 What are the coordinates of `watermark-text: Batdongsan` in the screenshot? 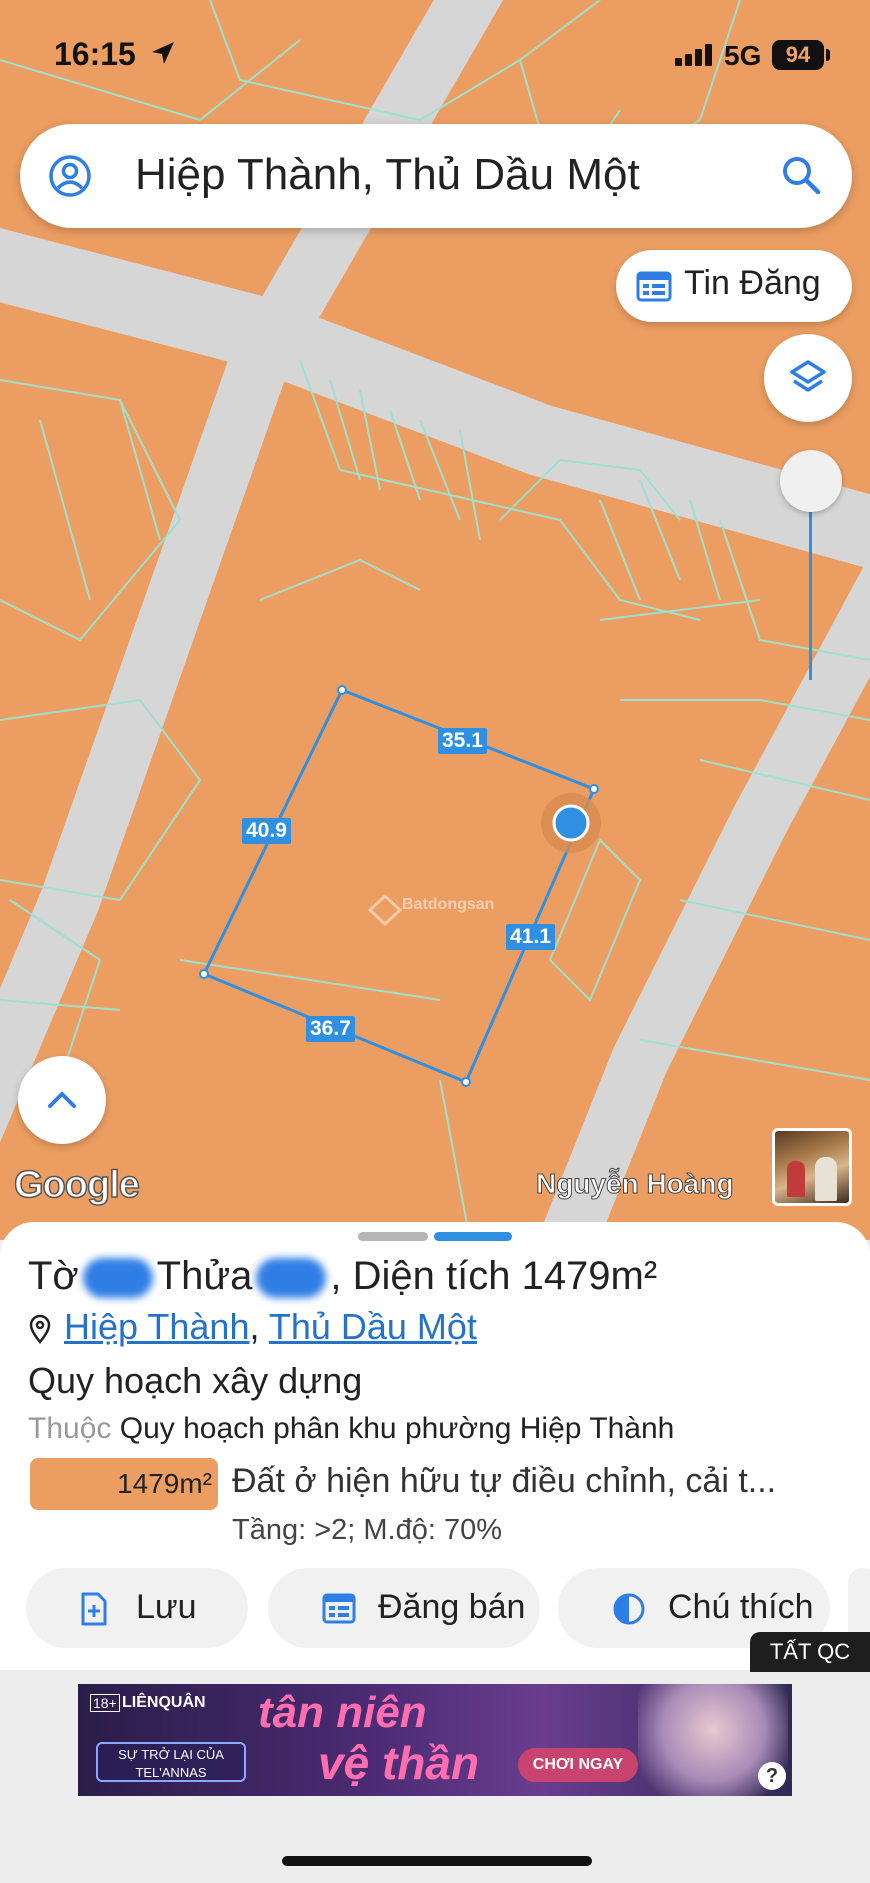 It's located at (448, 904).